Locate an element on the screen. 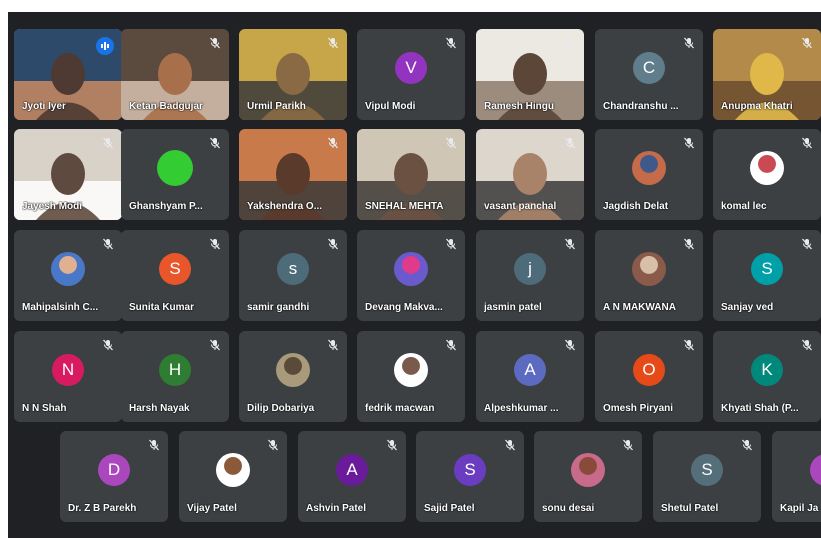  participant-tile: N N N Shah is located at coordinates (68, 376).